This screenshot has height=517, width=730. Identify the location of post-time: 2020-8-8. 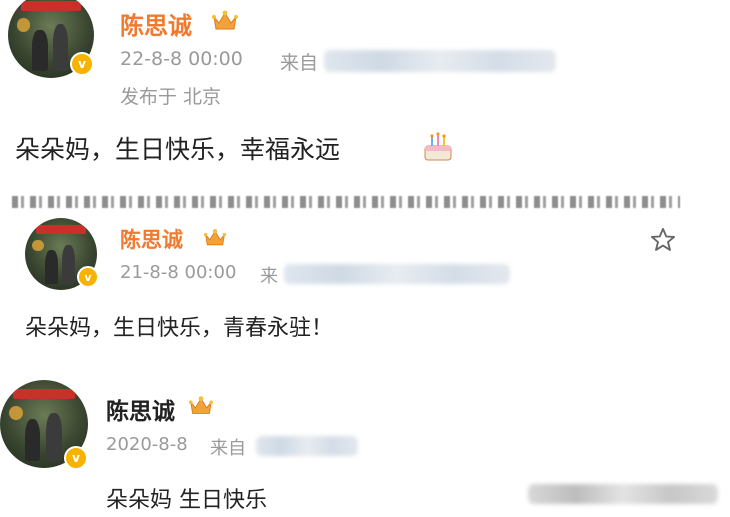
(147, 444).